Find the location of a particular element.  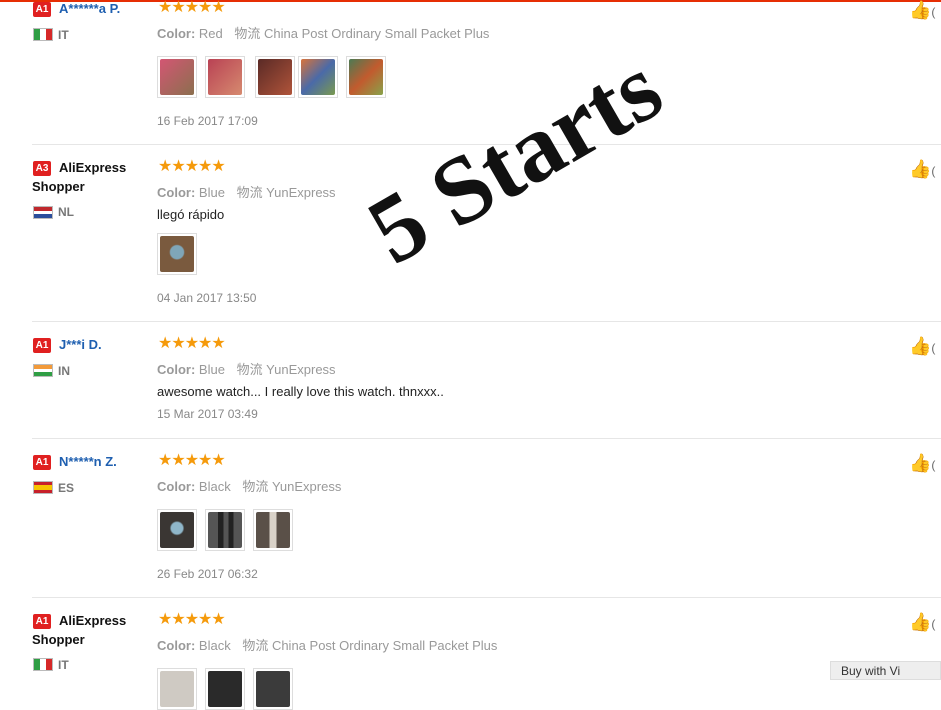

review-date: 04 Jan 2017 13:50 is located at coordinates (207, 298).